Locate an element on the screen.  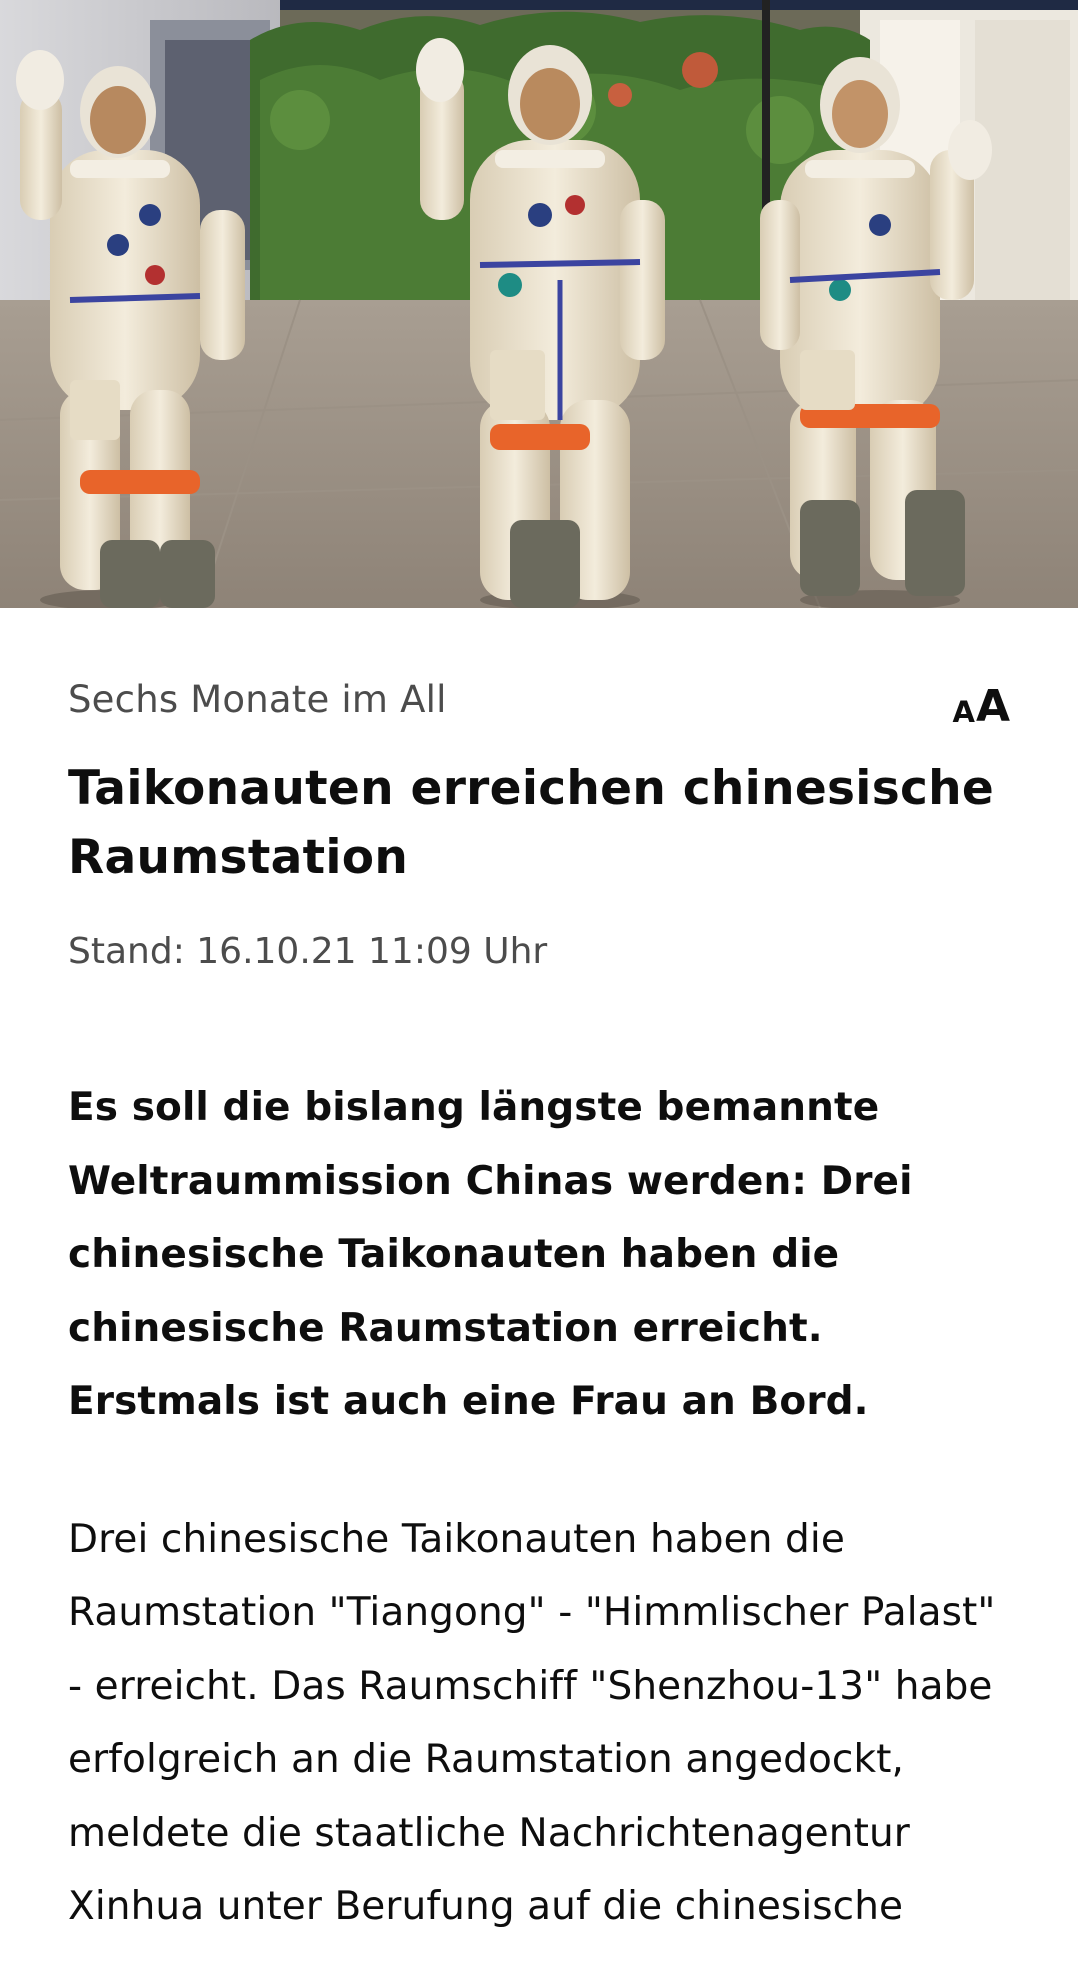
article-topline: Sechs Monate im All is located at coordinates (257, 699).